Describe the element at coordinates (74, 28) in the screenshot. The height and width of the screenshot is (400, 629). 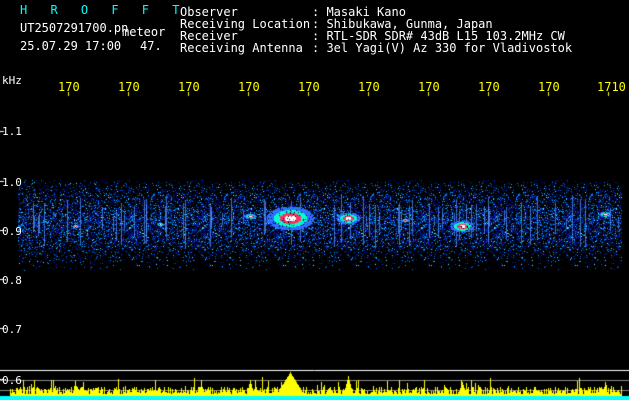
I see `filename-label: UT2507291700.pn` at that location.